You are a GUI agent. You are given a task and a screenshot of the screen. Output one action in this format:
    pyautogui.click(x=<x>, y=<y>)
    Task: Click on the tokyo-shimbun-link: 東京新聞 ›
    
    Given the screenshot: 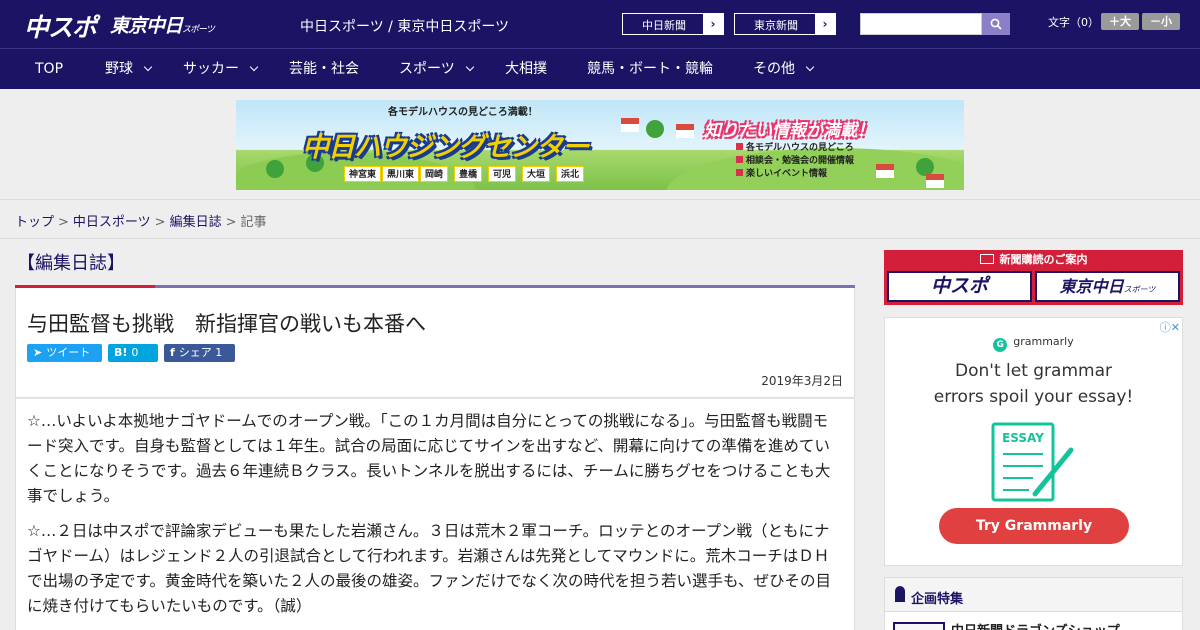 What is the action you would take?
    pyautogui.click(x=785, y=24)
    